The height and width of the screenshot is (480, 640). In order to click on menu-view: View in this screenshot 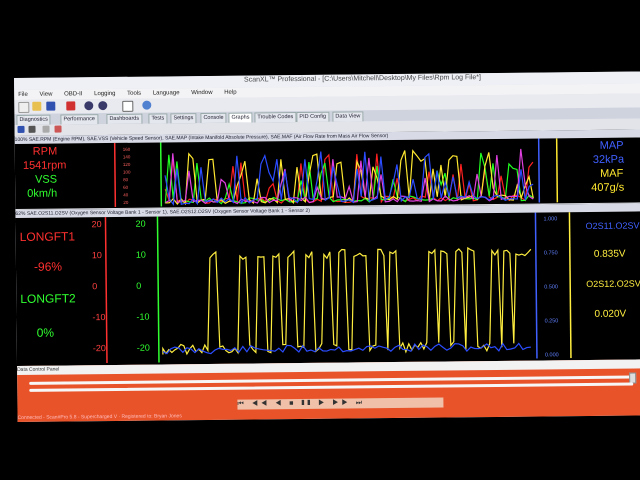, I will do `click(45, 95)`.